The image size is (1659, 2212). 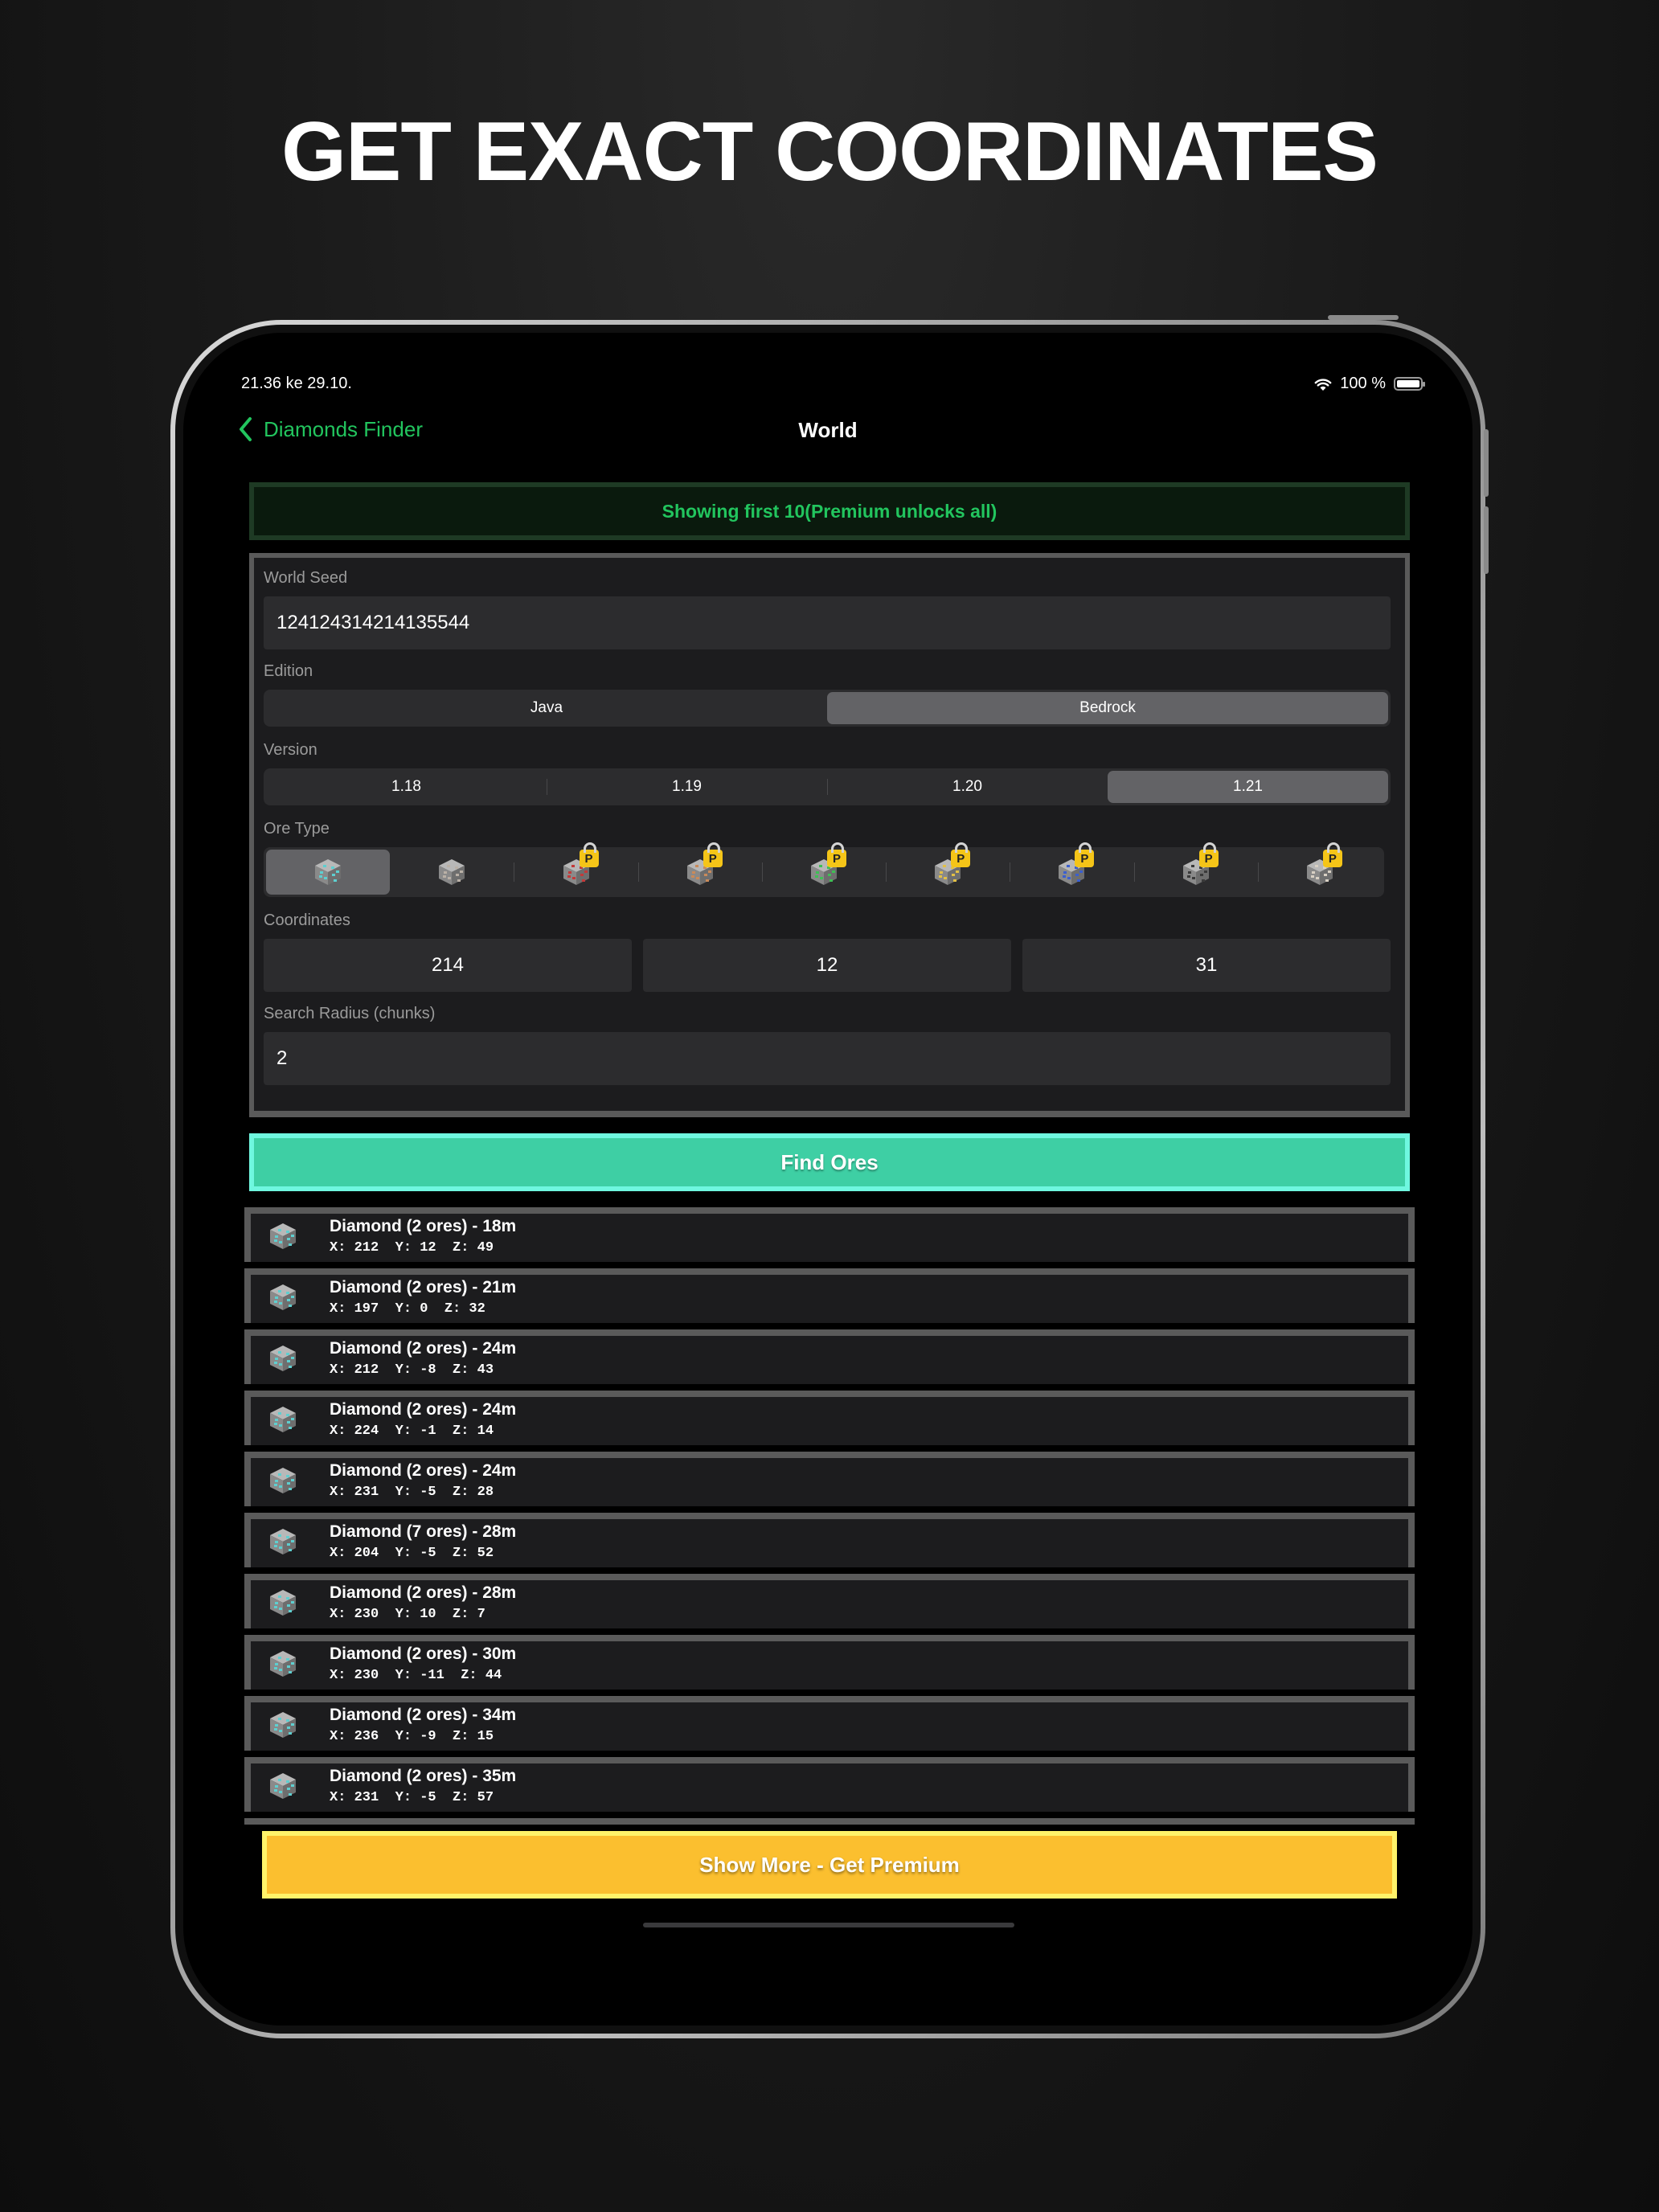 What do you see at coordinates (827, 622) in the screenshot?
I see `seed-input: 124124314214135544` at bounding box center [827, 622].